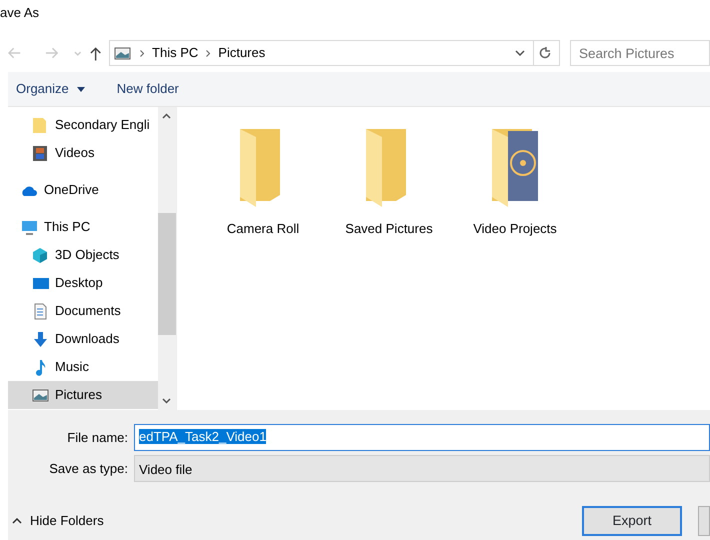 The image size is (710, 540). I want to click on sidebar-item: Videos, so click(83, 153).